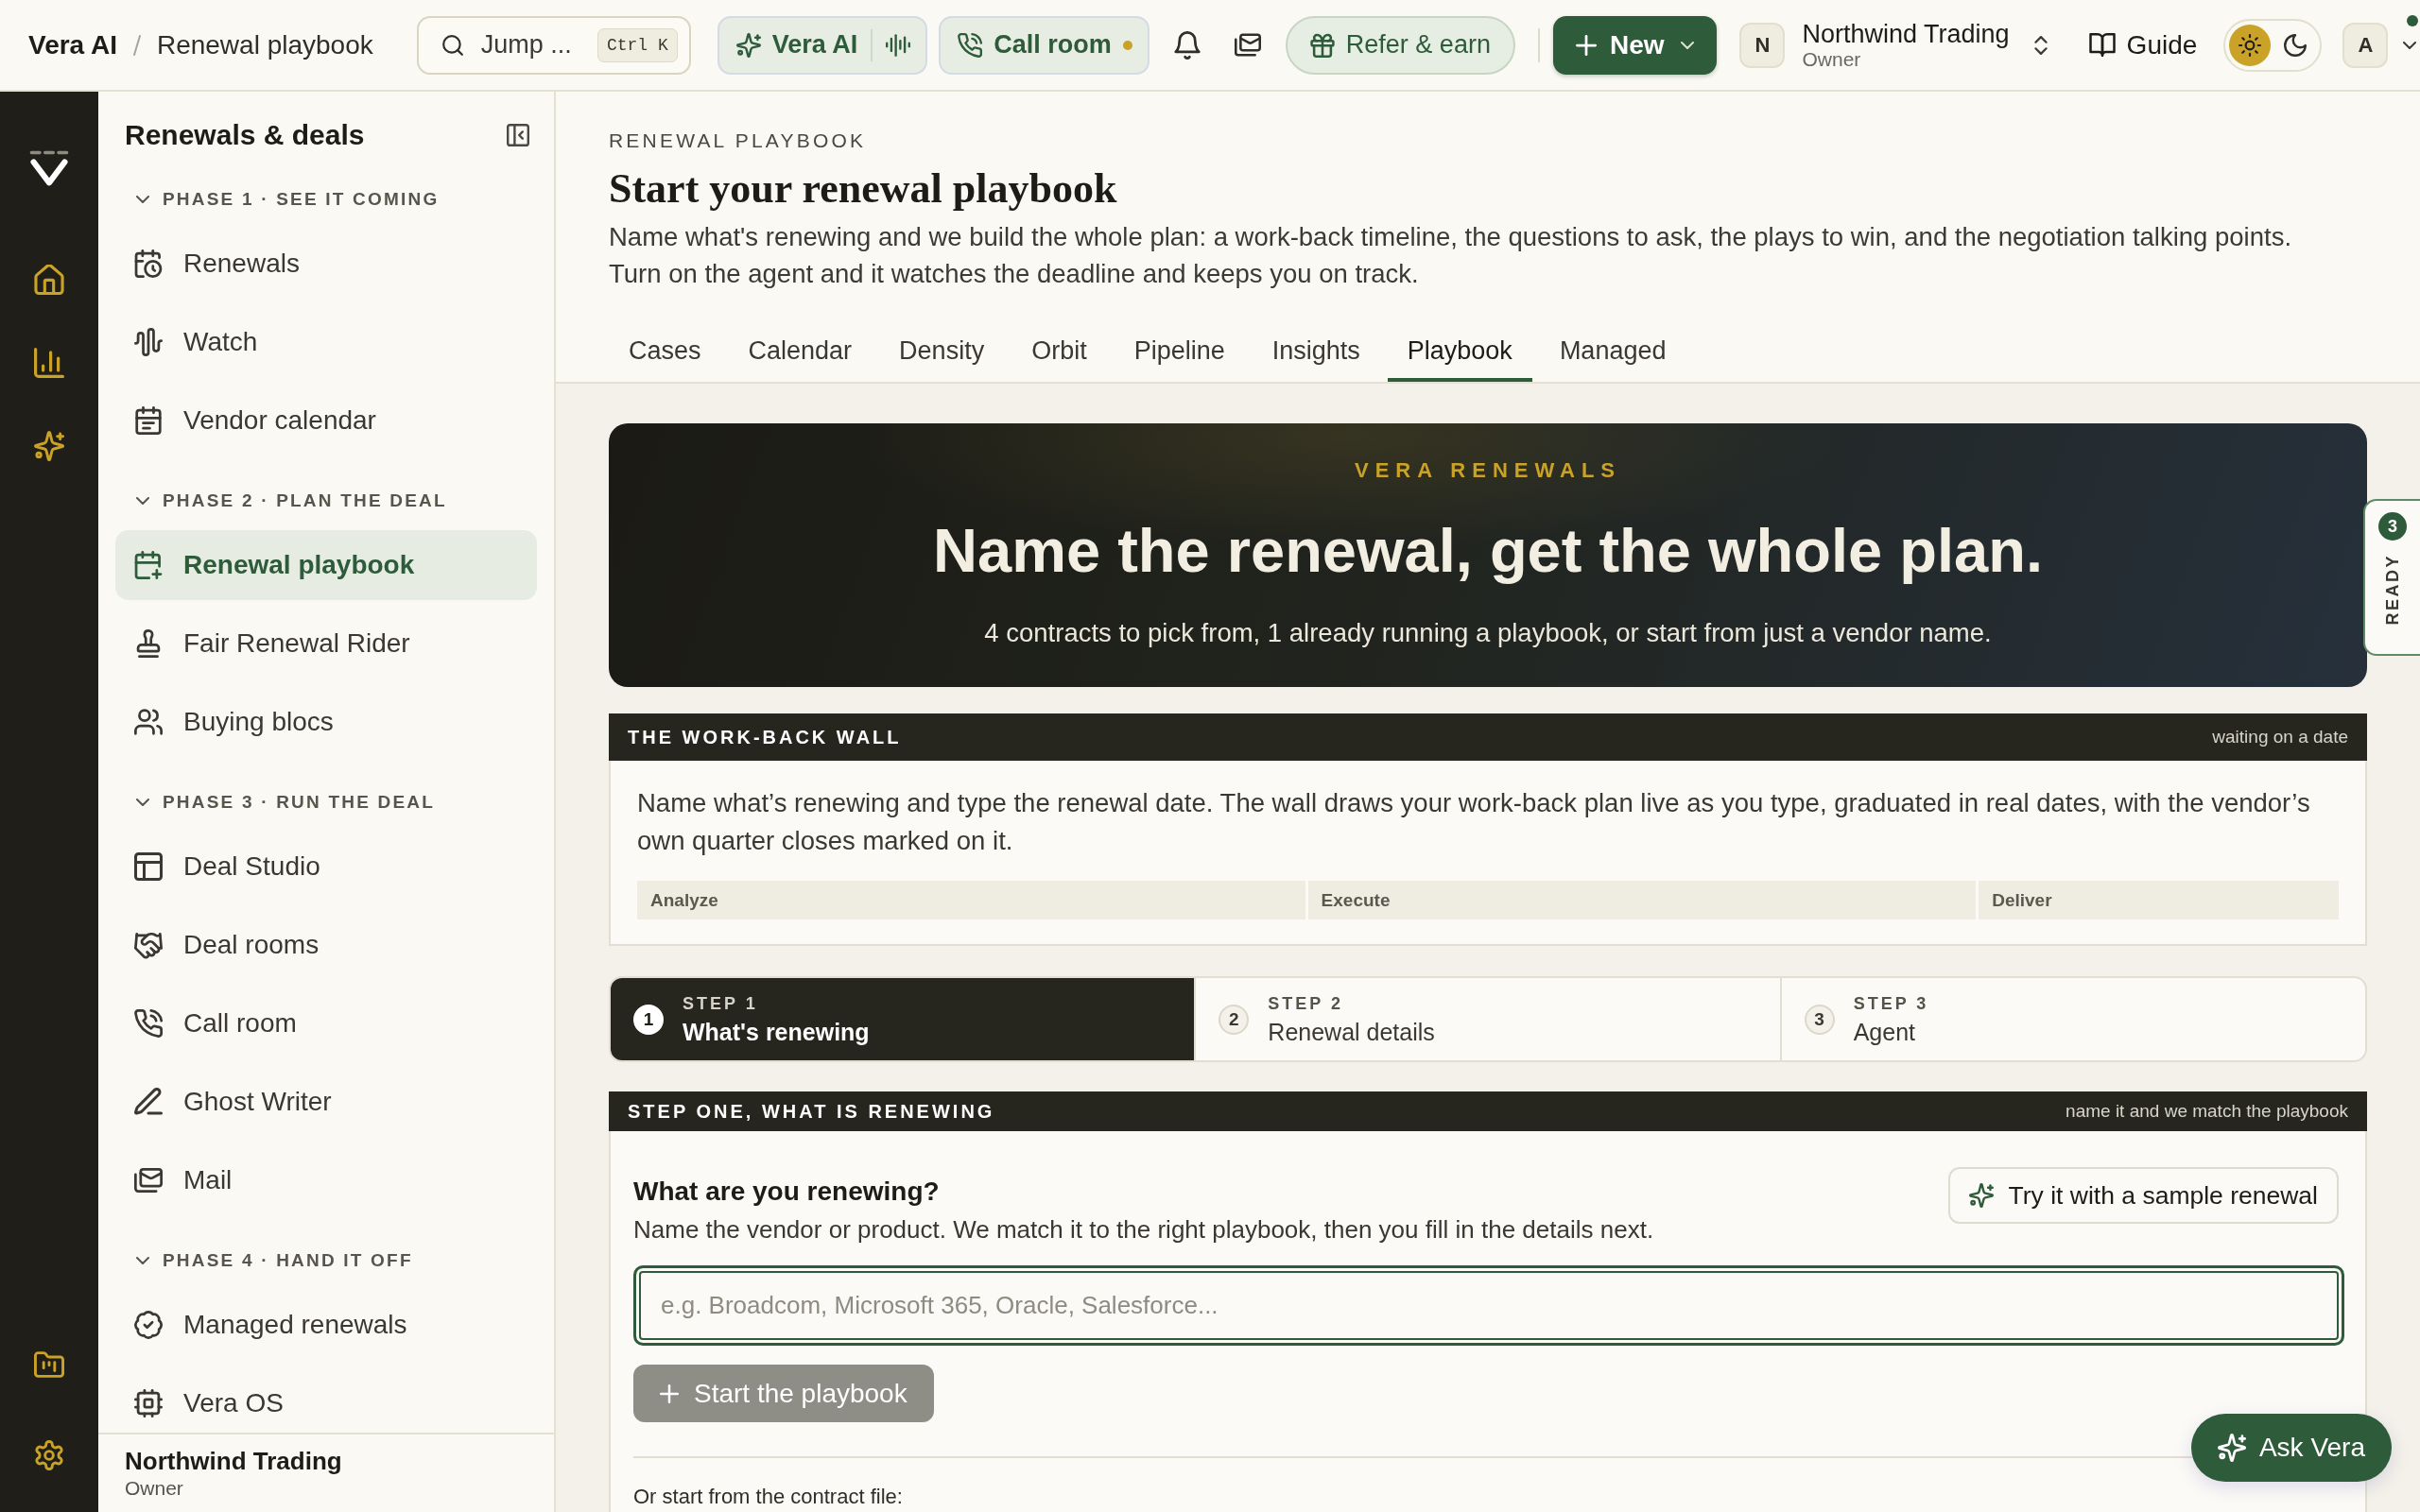  What do you see at coordinates (264, 44) in the screenshot?
I see `breadcrumb-current: Renewal playbook` at bounding box center [264, 44].